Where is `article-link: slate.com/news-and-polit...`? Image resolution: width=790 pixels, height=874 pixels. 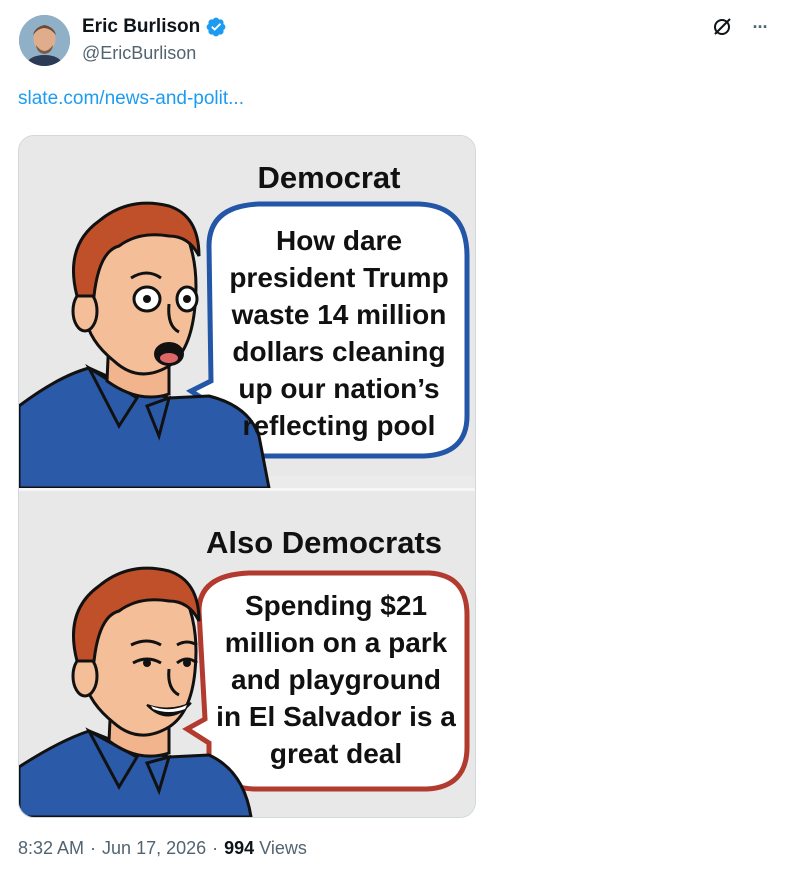
article-link: slate.com/news-and-polit... is located at coordinates (131, 99).